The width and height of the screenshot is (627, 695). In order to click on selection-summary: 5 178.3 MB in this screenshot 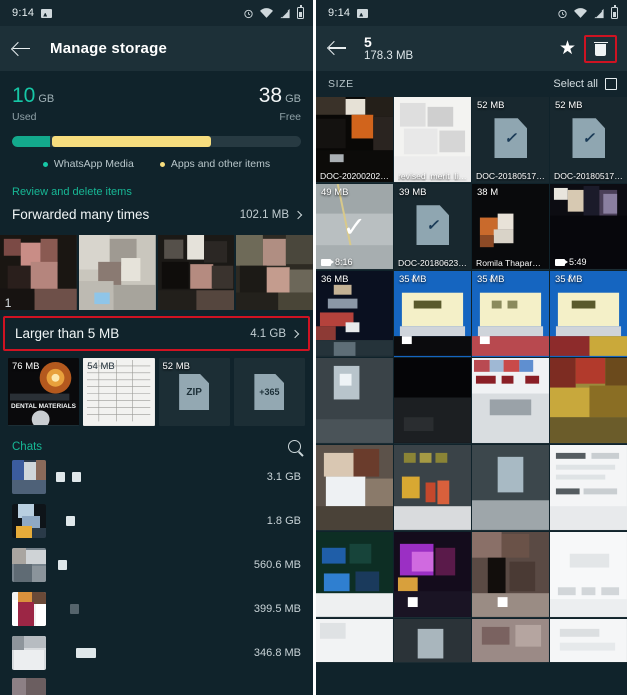, I will do `click(388, 49)`.